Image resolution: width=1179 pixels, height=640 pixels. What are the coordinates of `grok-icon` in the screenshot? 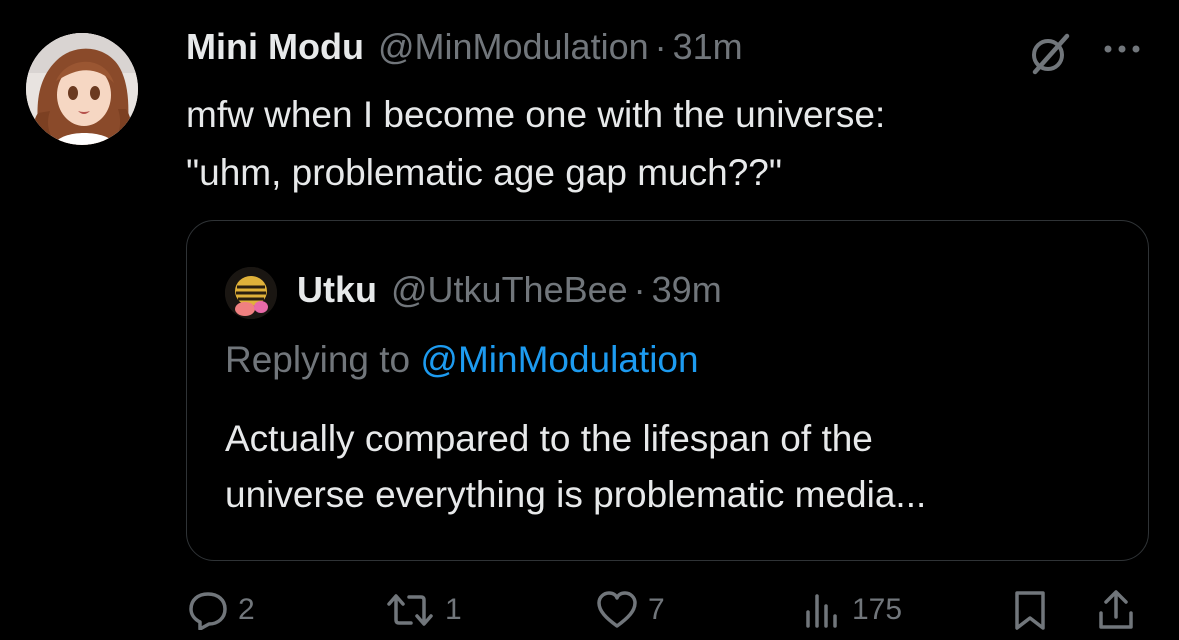 It's located at (1050, 53).